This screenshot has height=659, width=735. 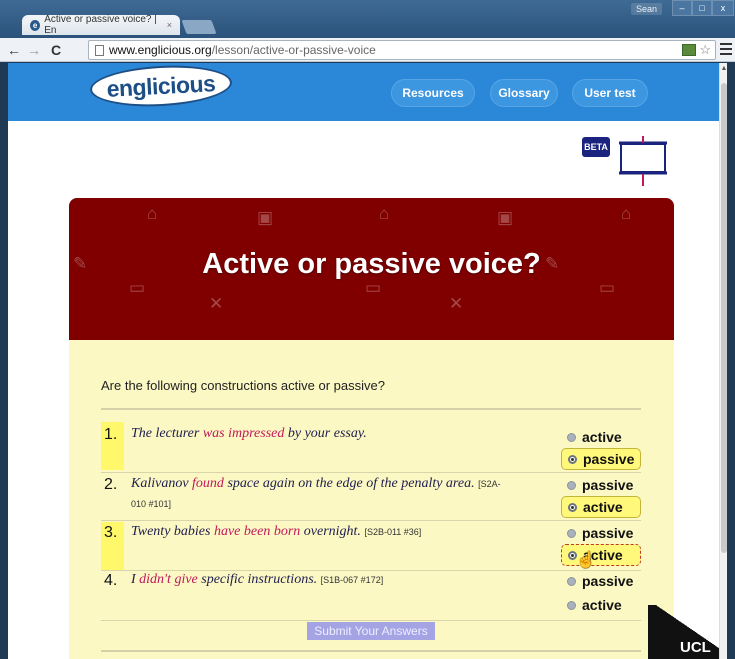 What do you see at coordinates (689, 50) in the screenshot?
I see `extension-icon` at bounding box center [689, 50].